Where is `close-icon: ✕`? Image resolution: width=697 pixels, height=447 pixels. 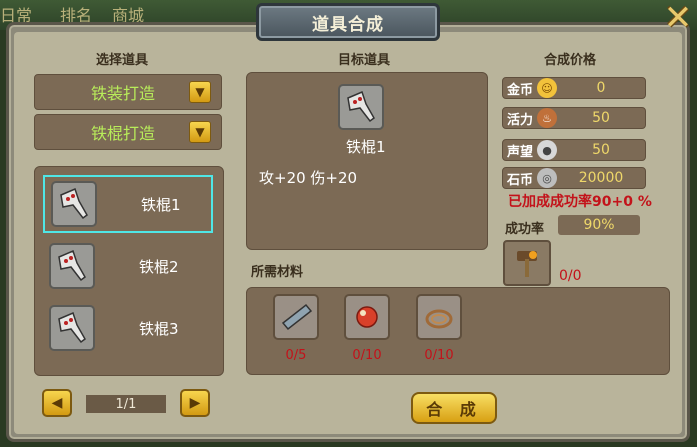
close-icon: ✕ is located at coordinates (678, 19).